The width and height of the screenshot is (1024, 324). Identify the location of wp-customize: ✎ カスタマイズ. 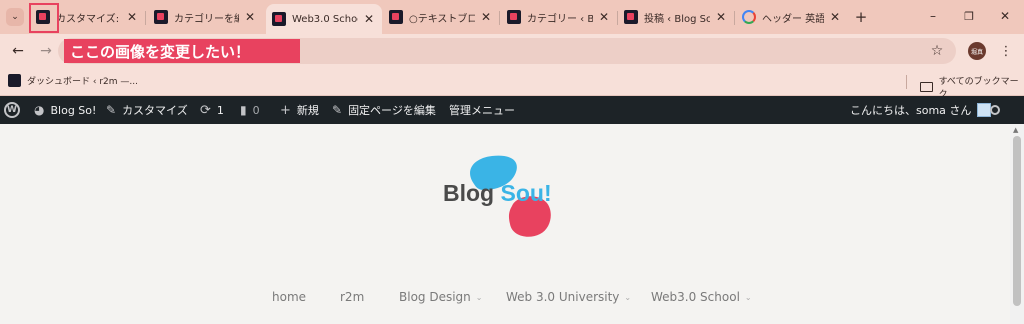
(147, 110).